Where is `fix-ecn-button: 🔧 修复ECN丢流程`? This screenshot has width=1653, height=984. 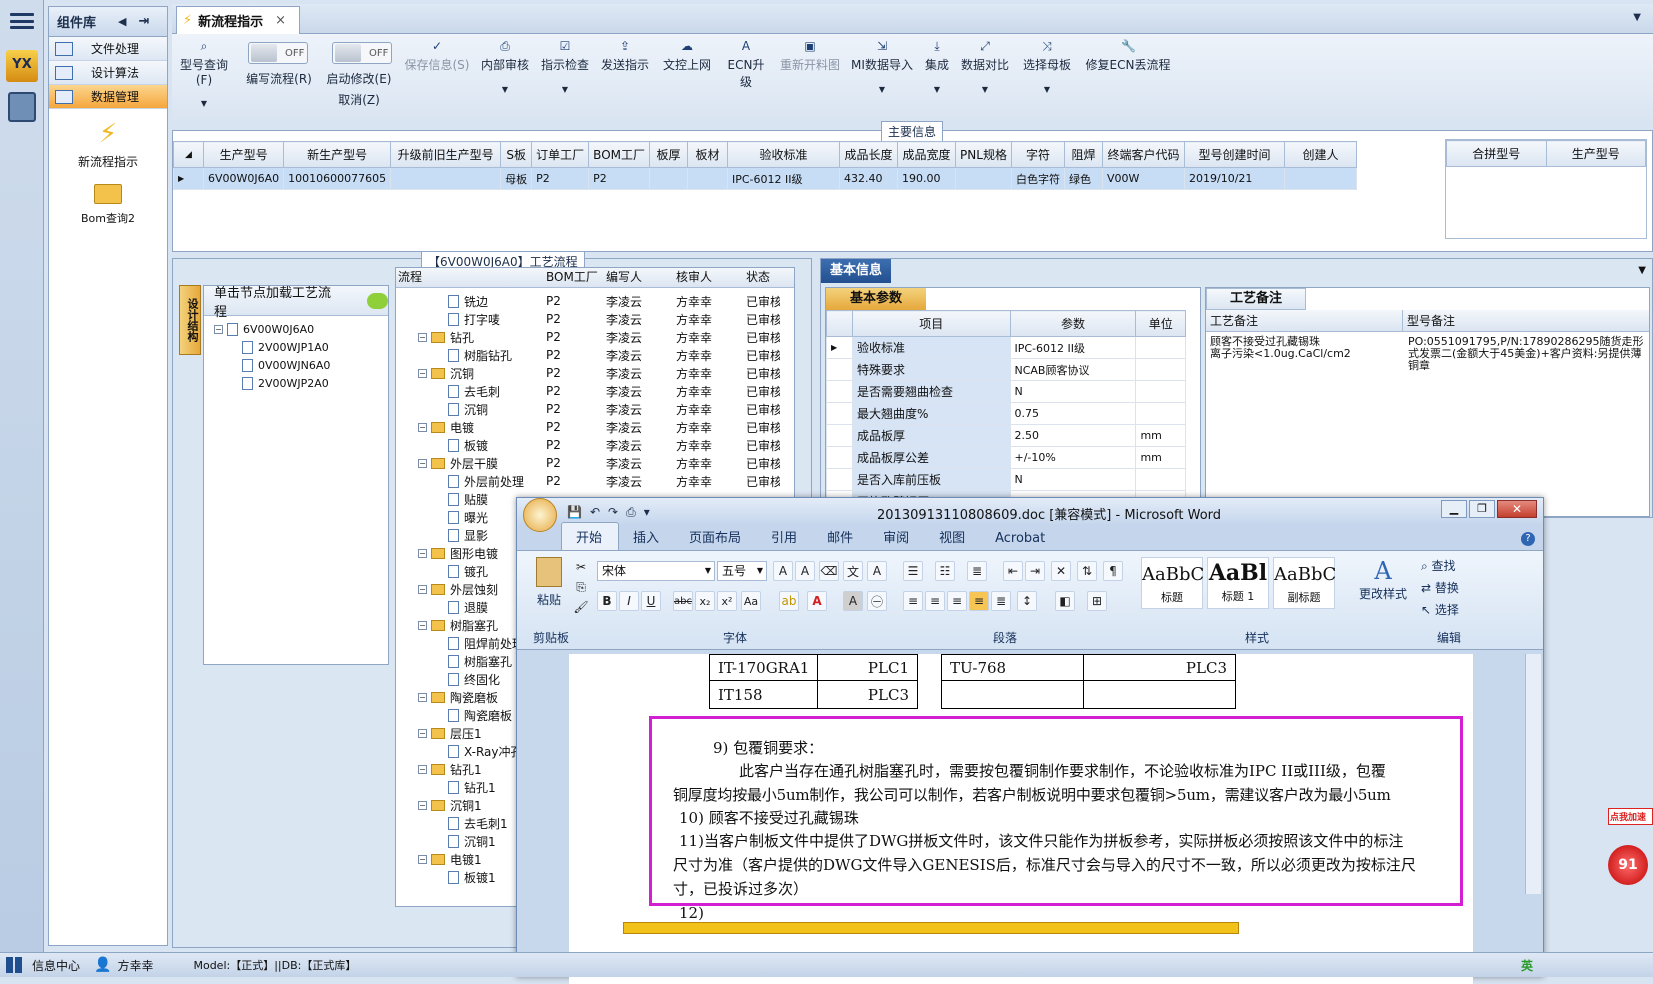
fix-ecn-button: 🔧 修复ECN丢流程 is located at coordinates (1128, 56).